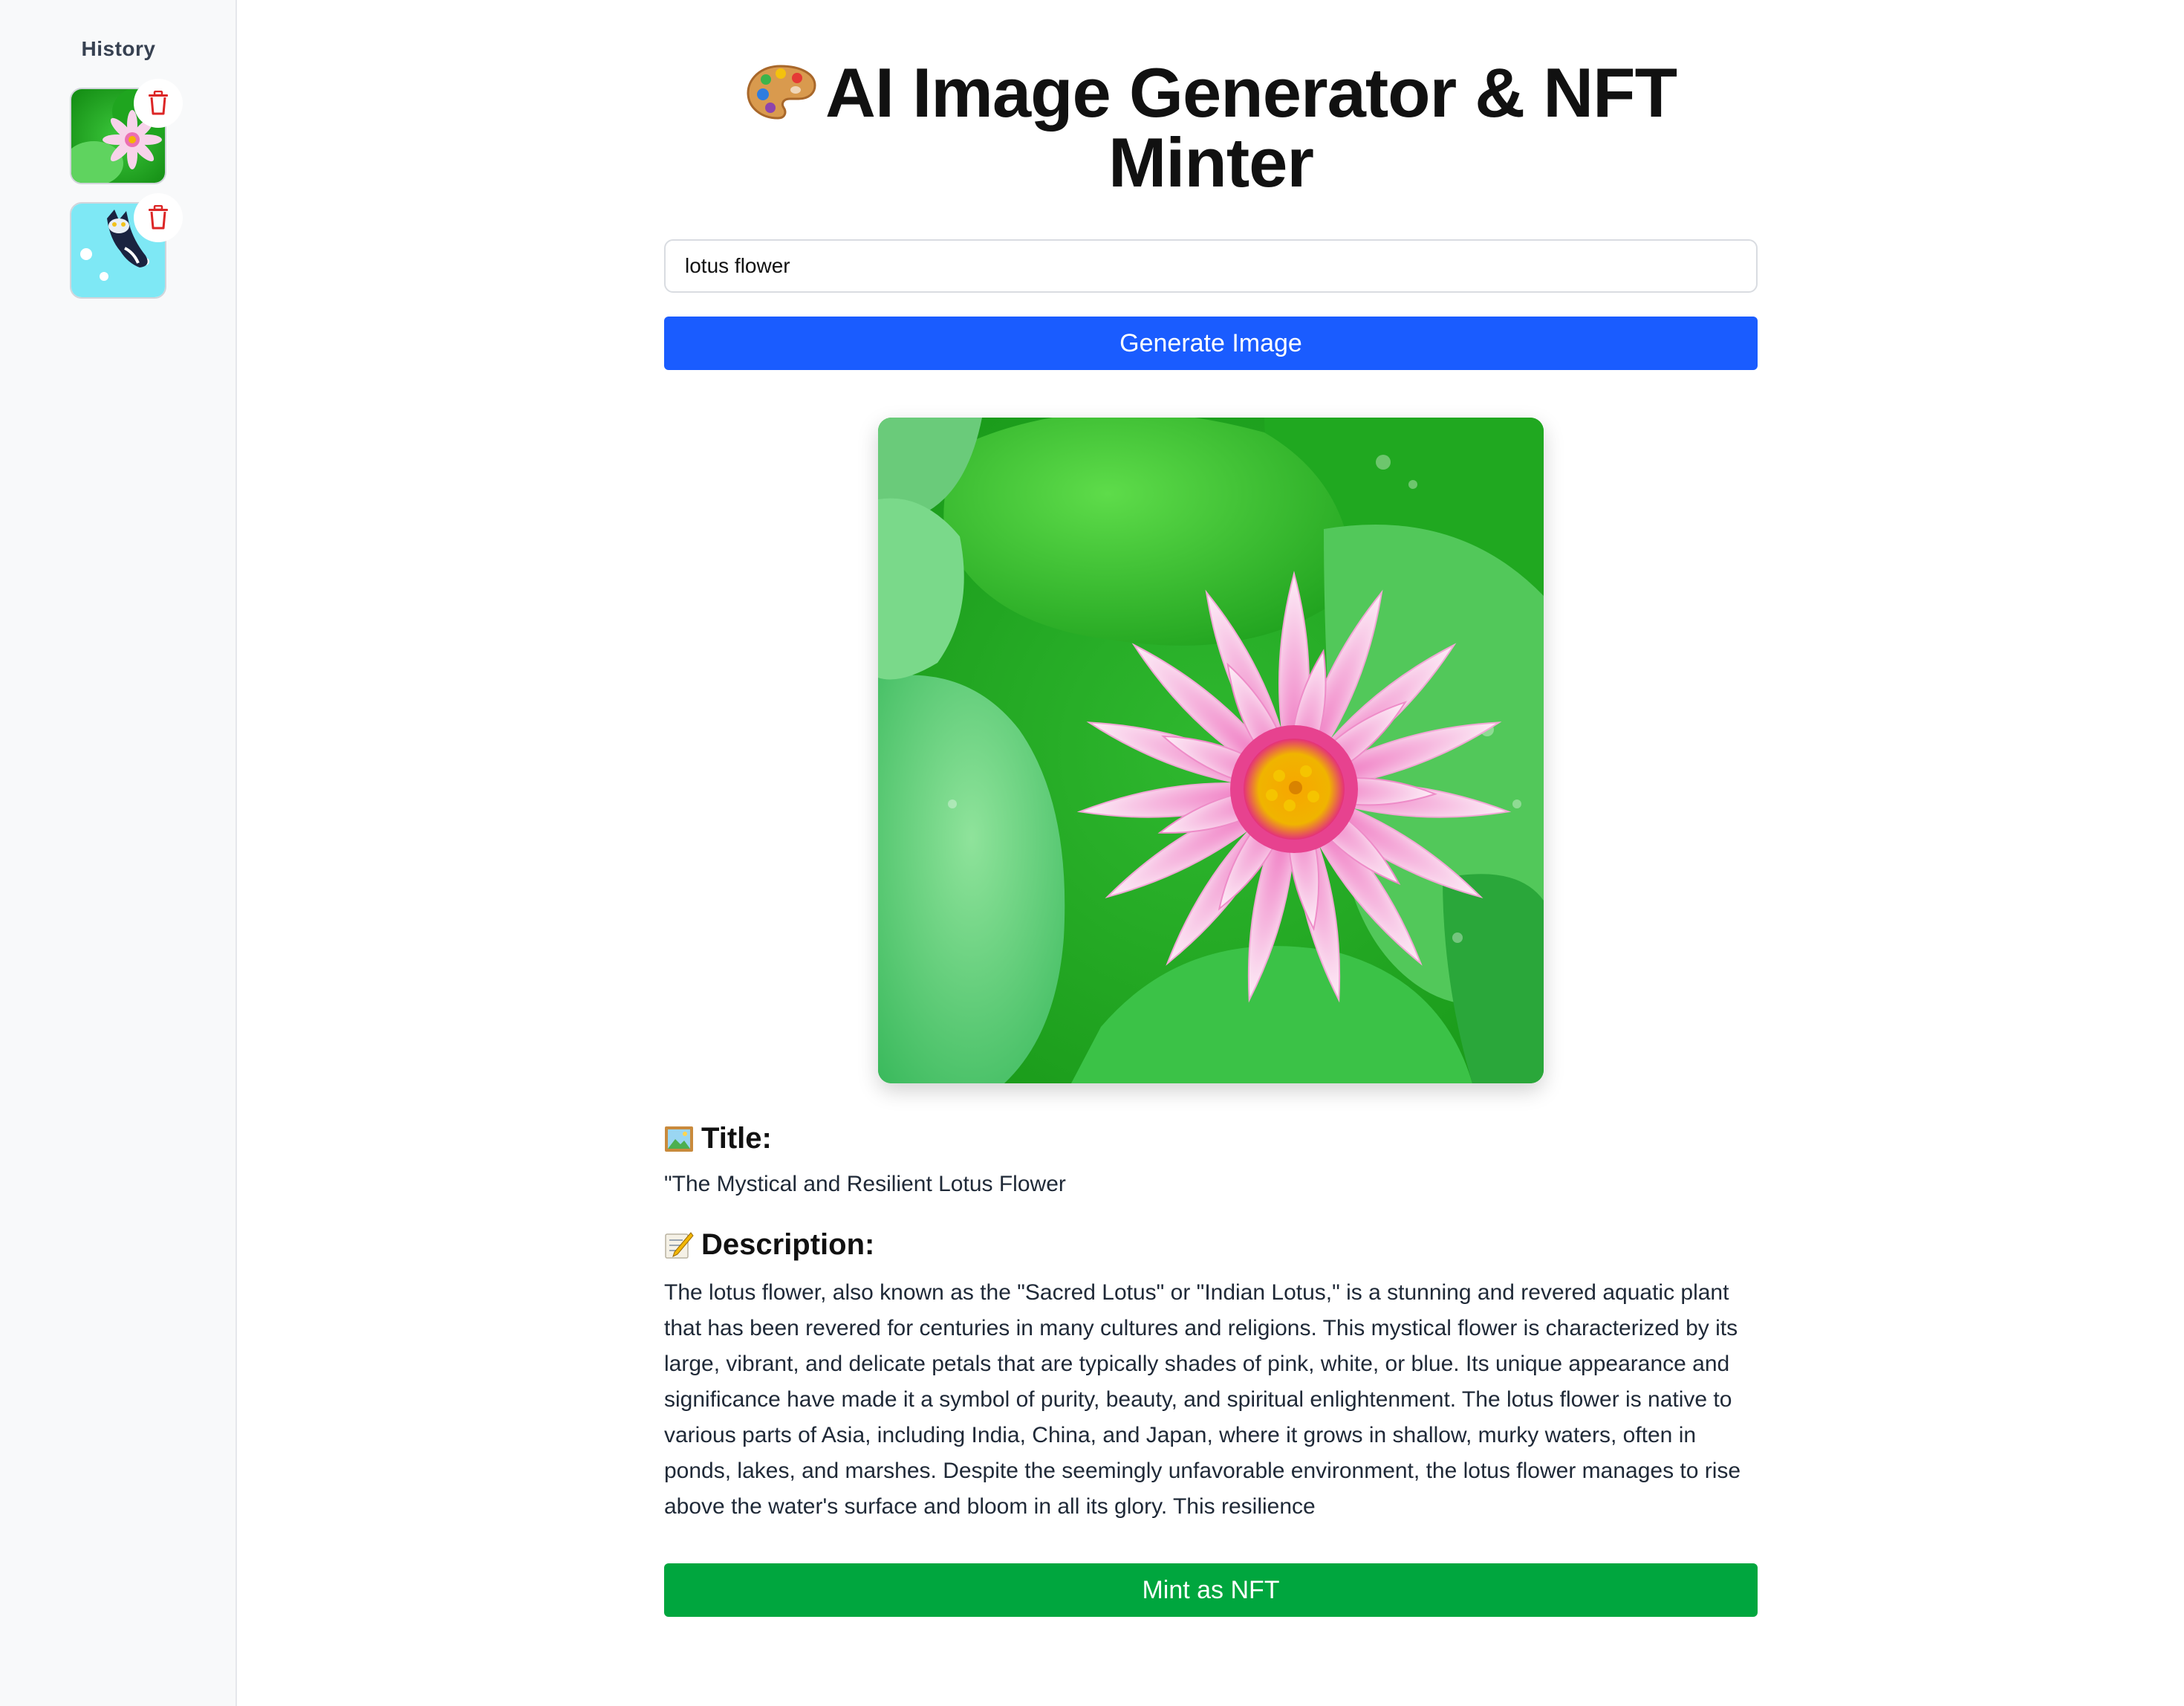 This screenshot has height=1706, width=2184. I want to click on description-heading-label: Description:, so click(788, 1244).